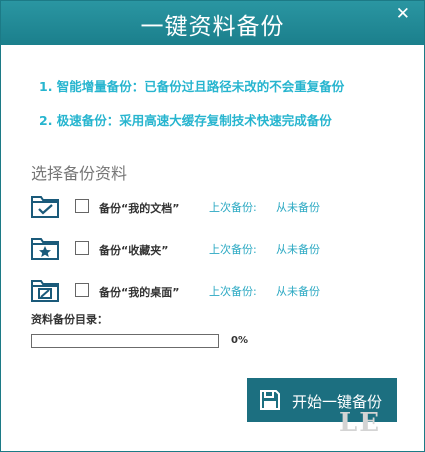 The height and width of the screenshot is (452, 425). What do you see at coordinates (139, 292) in the screenshot?
I see `desktop-label: 备份“我的桌面”` at bounding box center [139, 292].